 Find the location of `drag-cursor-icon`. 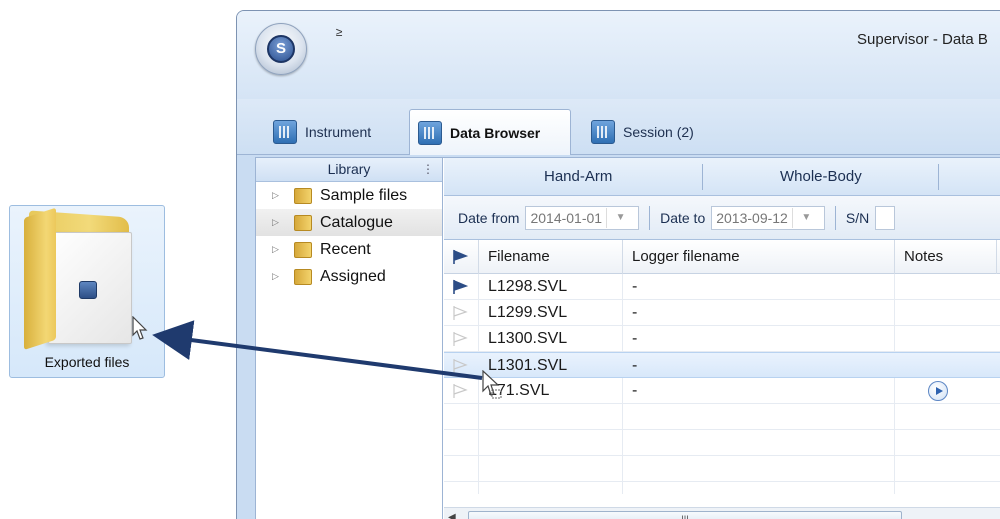

drag-cursor-icon is located at coordinates (492, 384).